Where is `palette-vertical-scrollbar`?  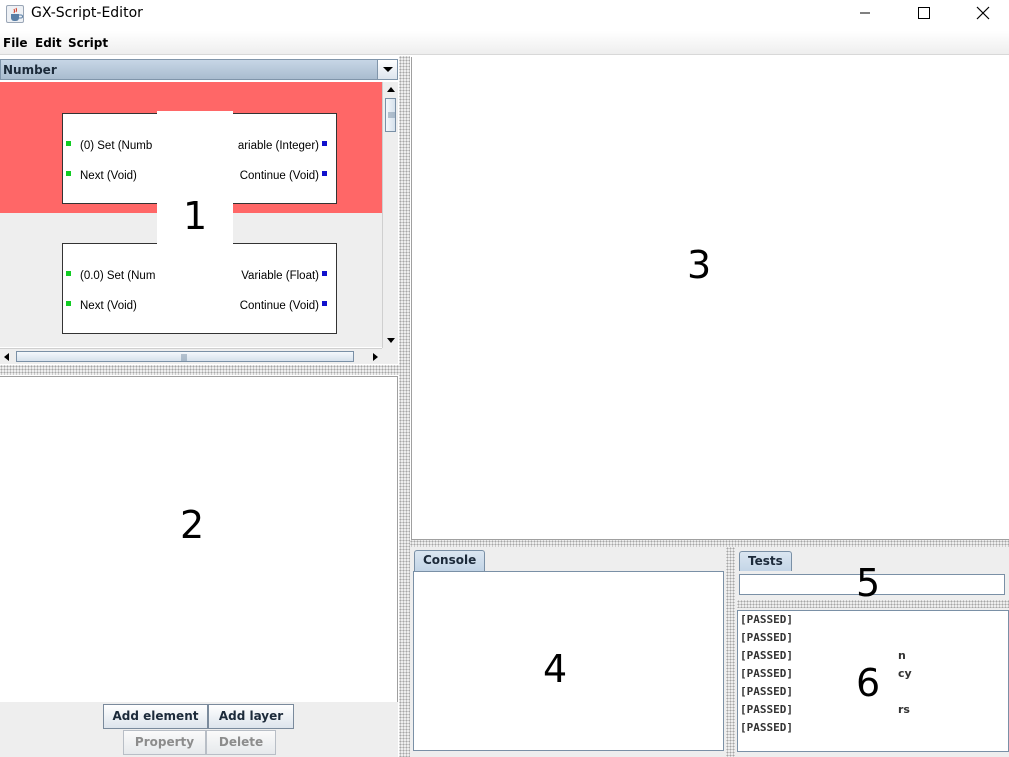 palette-vertical-scrollbar is located at coordinates (390, 215).